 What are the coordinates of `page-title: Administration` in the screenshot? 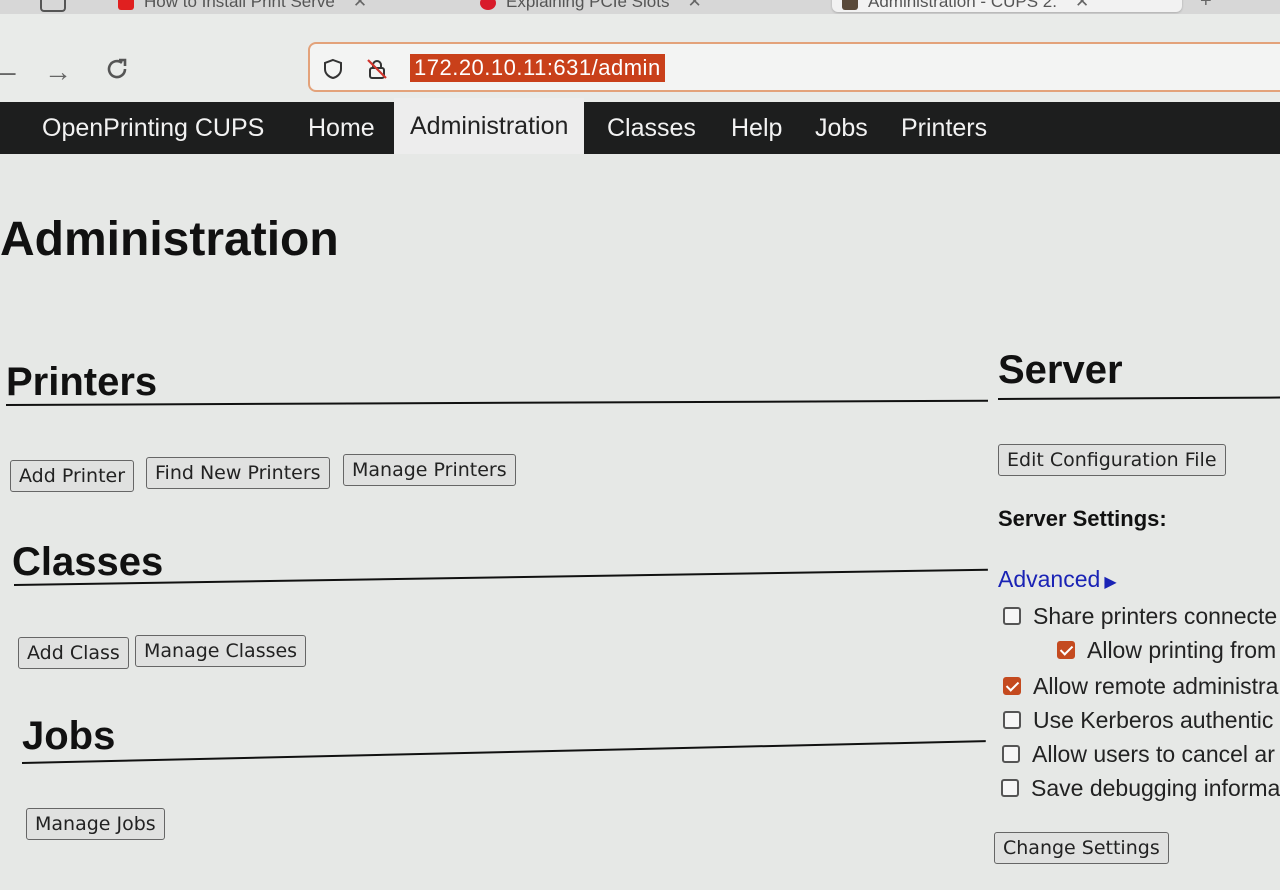 It's located at (169, 239).